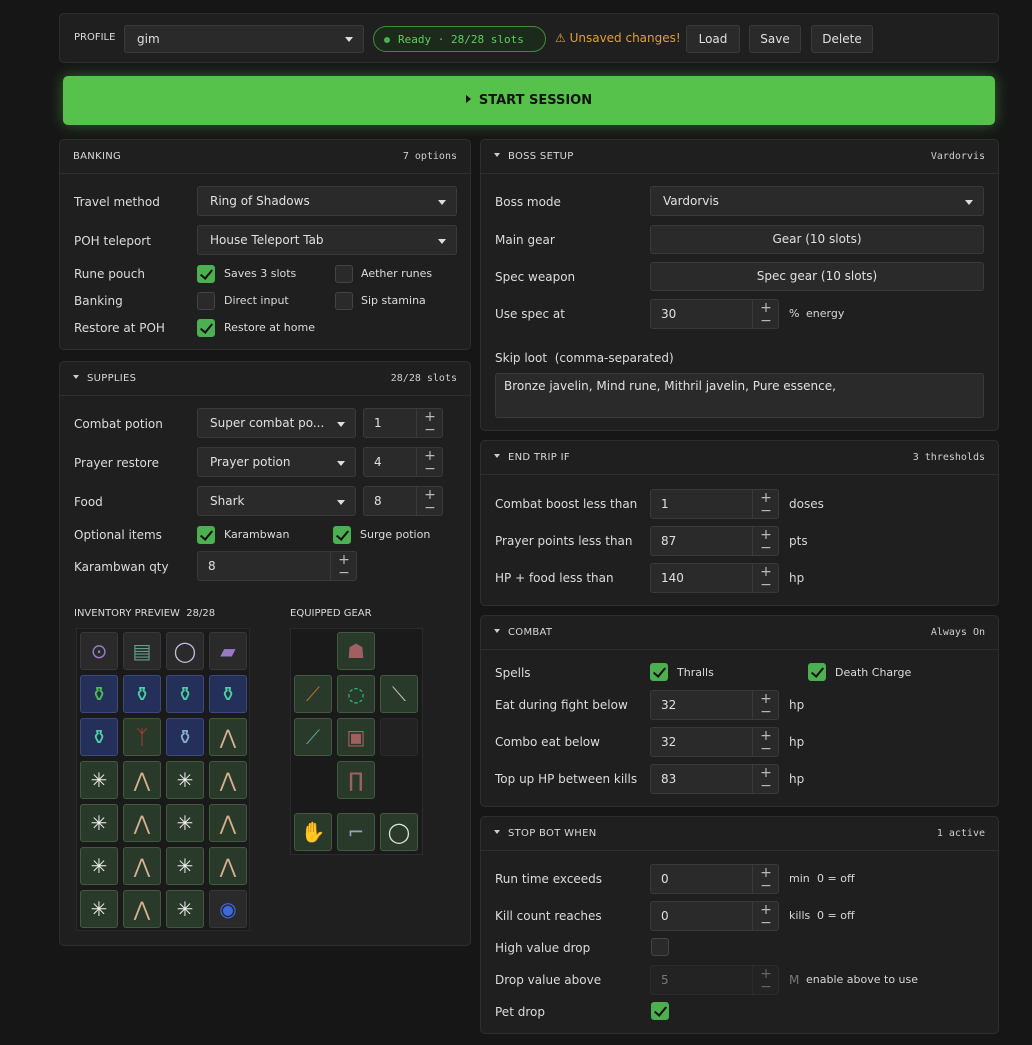  Describe the element at coordinates (342, 535) in the screenshot. I see `surge-potion-checkbox` at that location.